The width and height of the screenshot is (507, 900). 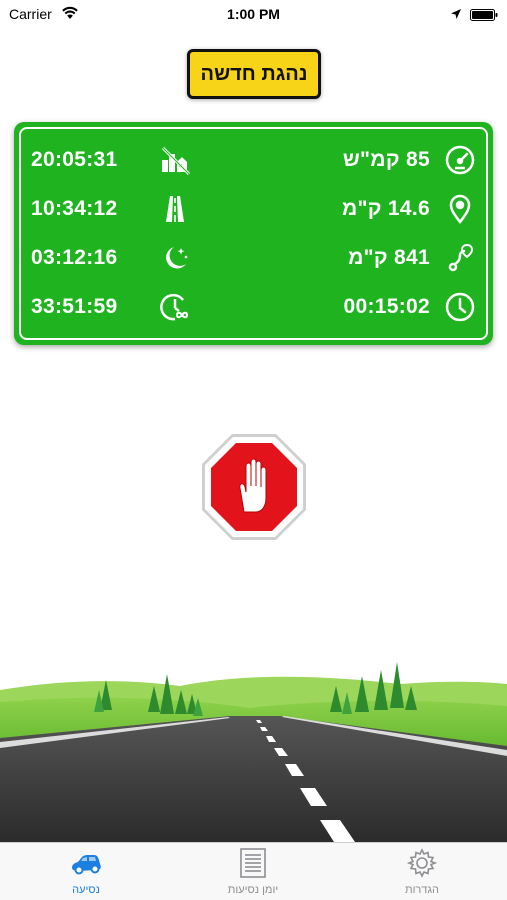 What do you see at coordinates (253, 890) in the screenshot?
I see `tab-label: יומן נסיעות` at bounding box center [253, 890].